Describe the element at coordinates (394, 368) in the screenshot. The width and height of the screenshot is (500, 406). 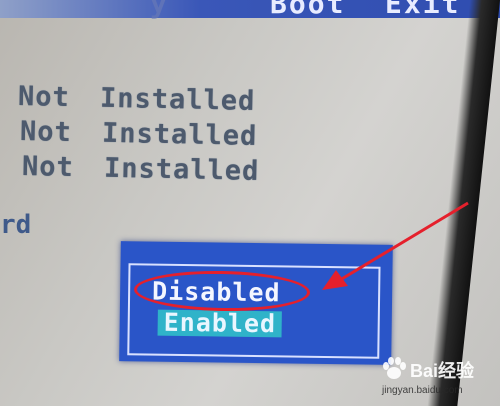
I see `paw-logo-icon` at that location.